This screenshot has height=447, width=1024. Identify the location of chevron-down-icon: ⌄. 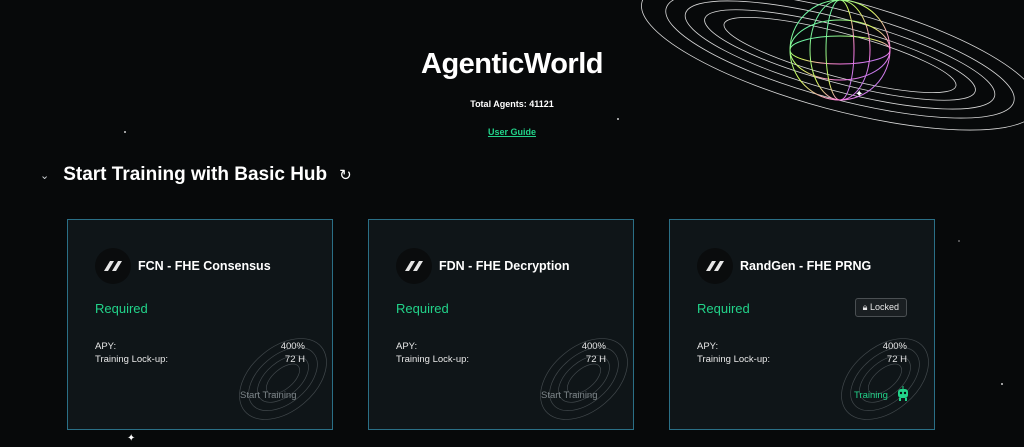
(44, 175).